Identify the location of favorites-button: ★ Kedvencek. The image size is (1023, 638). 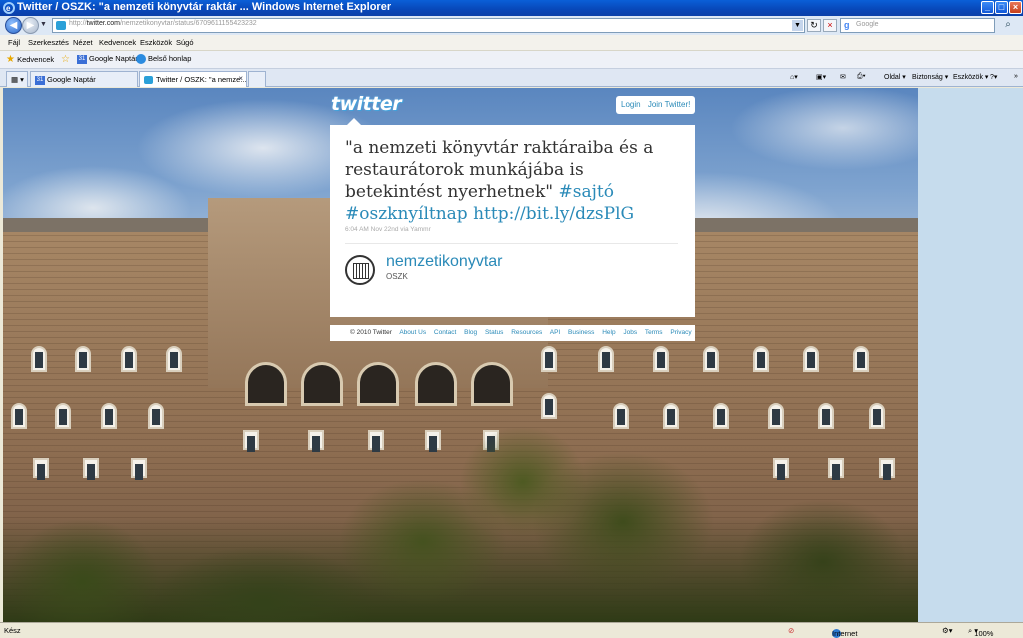
(30, 59).